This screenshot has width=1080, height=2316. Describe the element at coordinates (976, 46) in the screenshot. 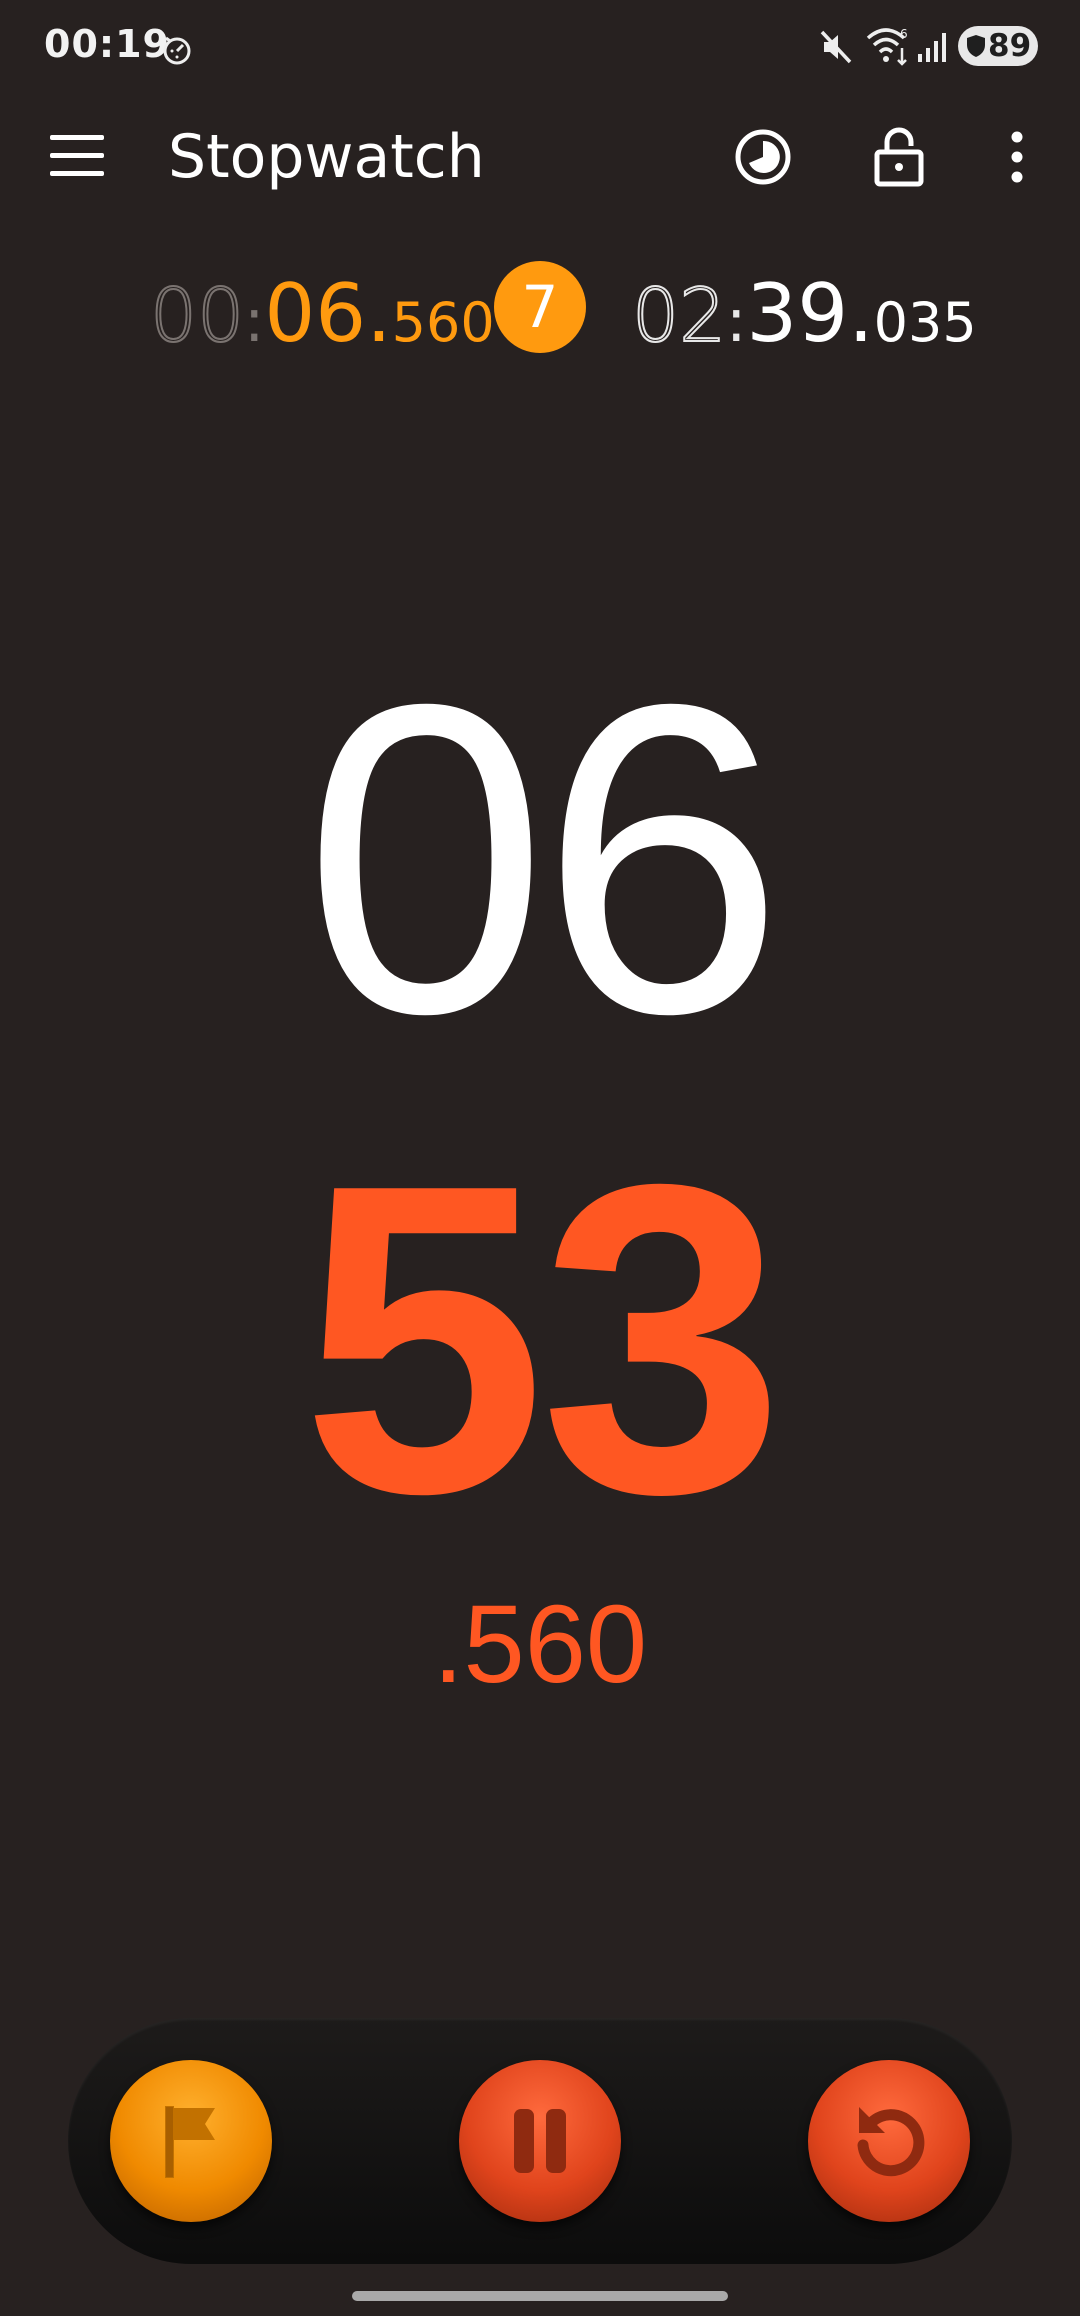

I see `shield-icon` at that location.